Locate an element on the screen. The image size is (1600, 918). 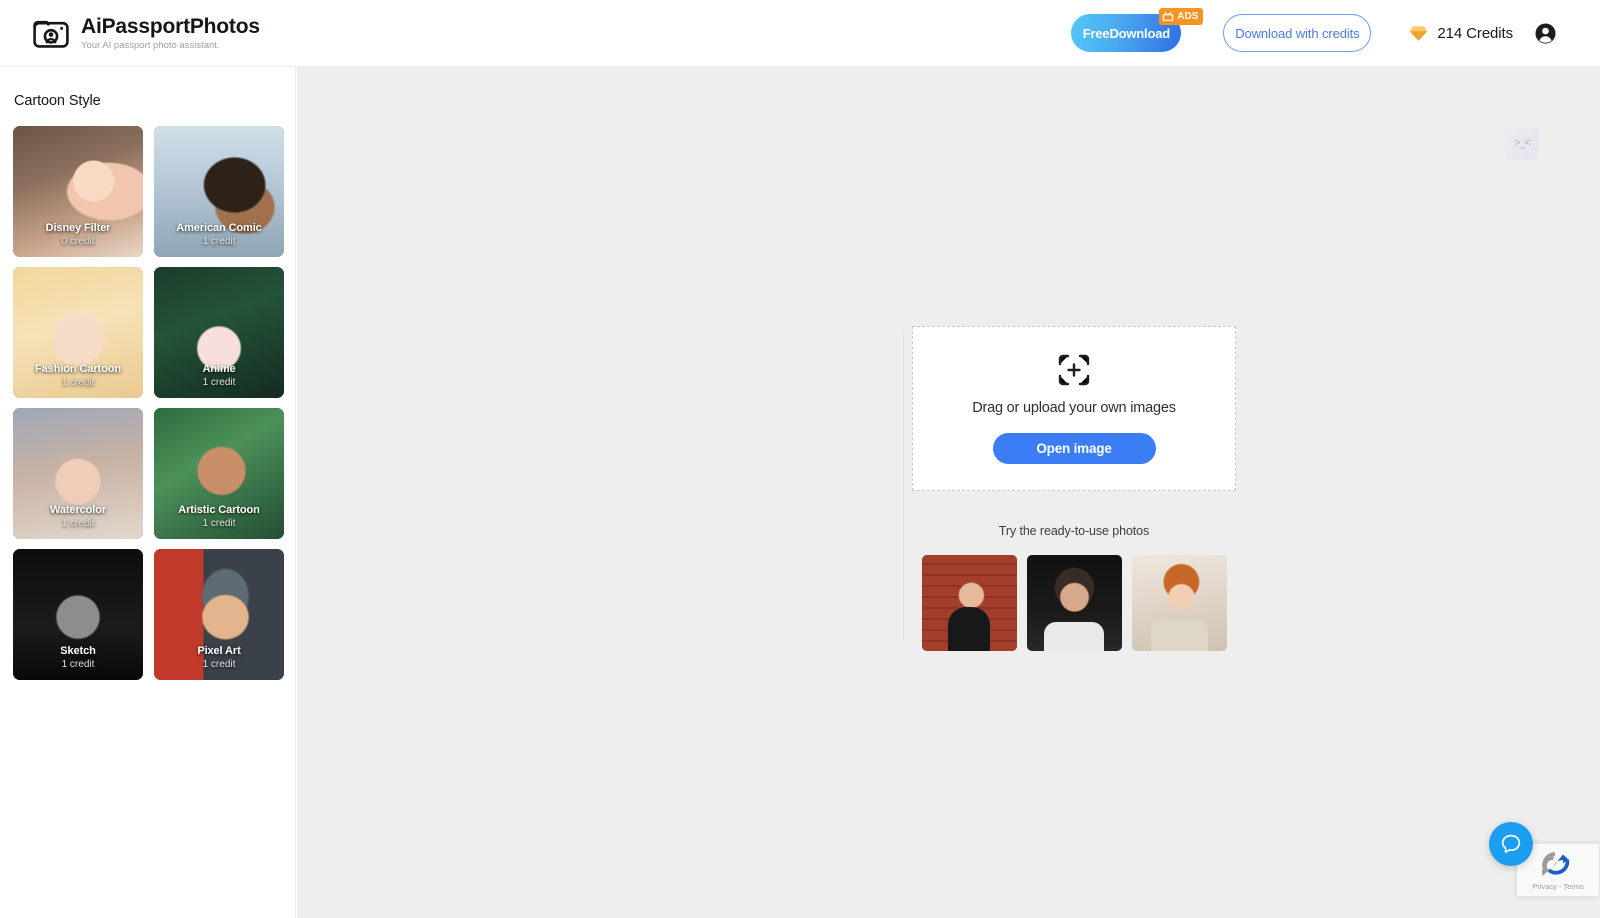
chat-bubble-icon is located at coordinates (1511, 844).